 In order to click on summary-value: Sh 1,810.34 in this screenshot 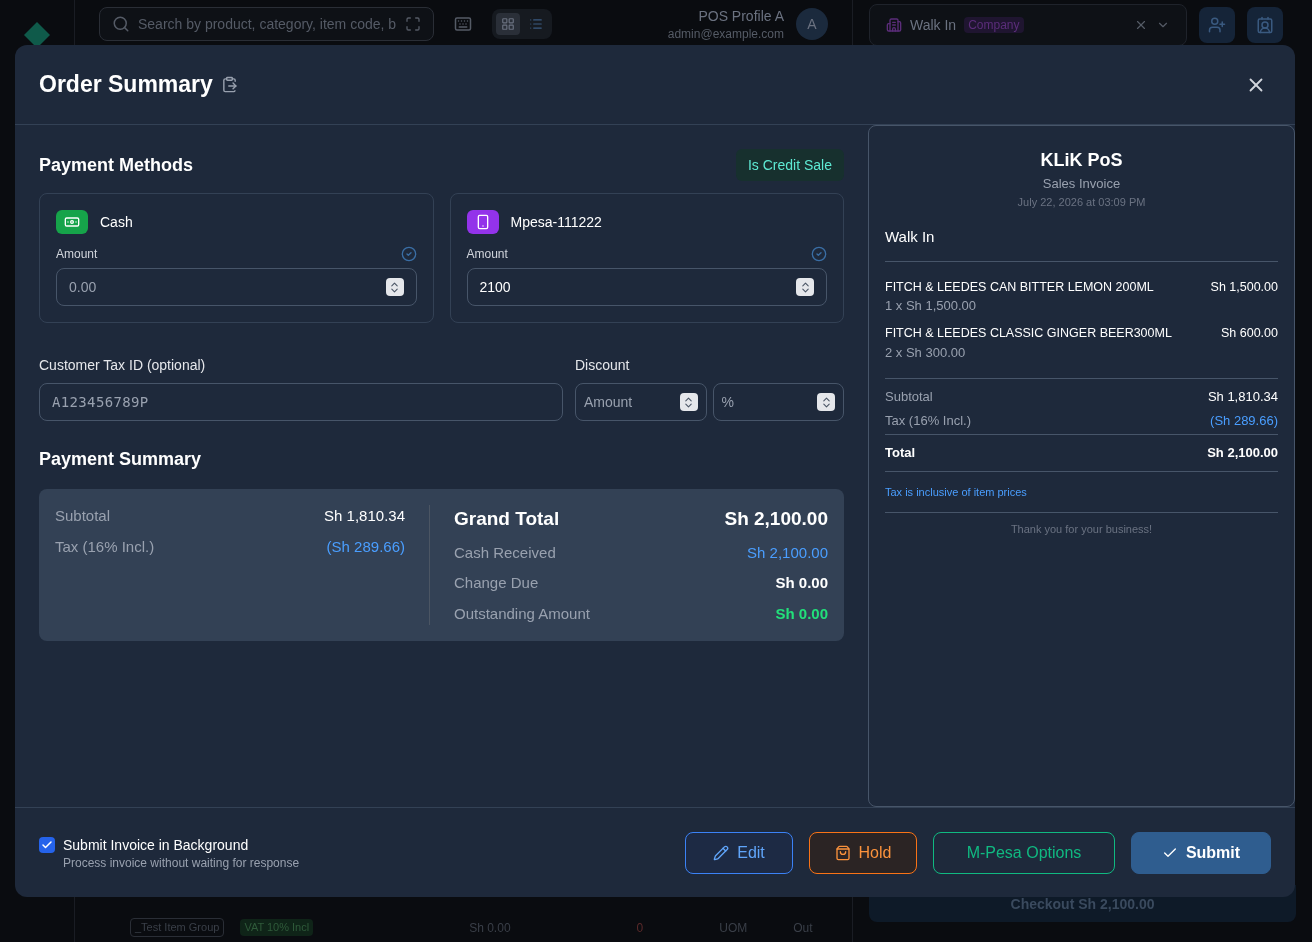, I will do `click(364, 516)`.